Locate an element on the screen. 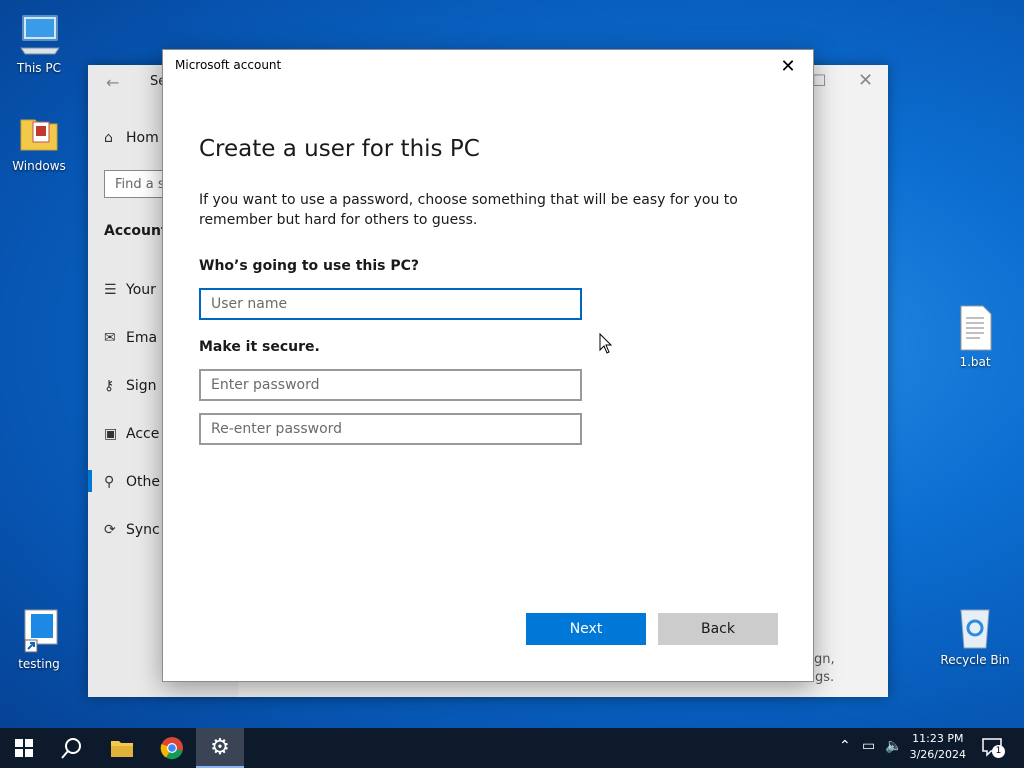  recycle-bin-icon is located at coordinates (975, 626).